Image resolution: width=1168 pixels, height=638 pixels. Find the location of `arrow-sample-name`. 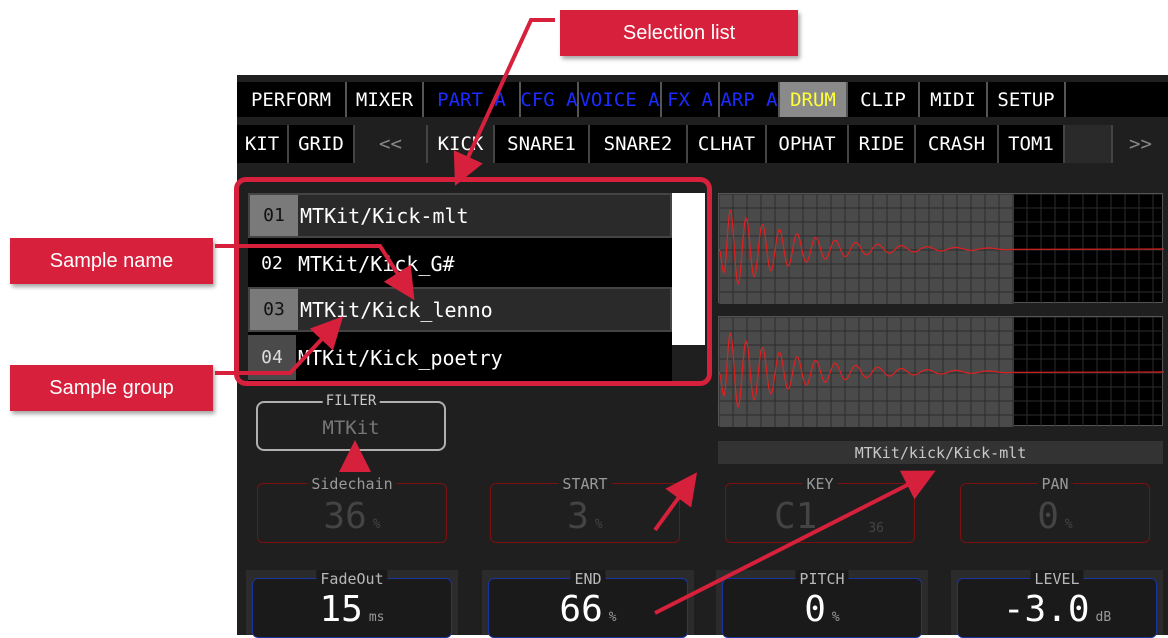

arrow-sample-name is located at coordinates (315, 272).